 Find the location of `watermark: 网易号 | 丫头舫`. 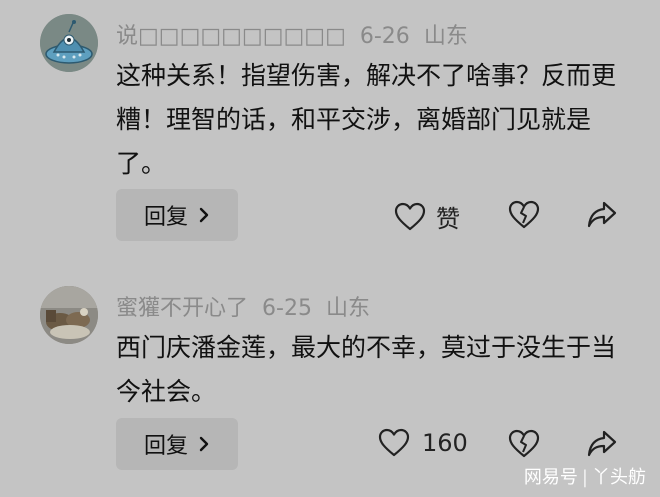

watermark: 网易号 | 丫头舫 is located at coordinates (585, 476).